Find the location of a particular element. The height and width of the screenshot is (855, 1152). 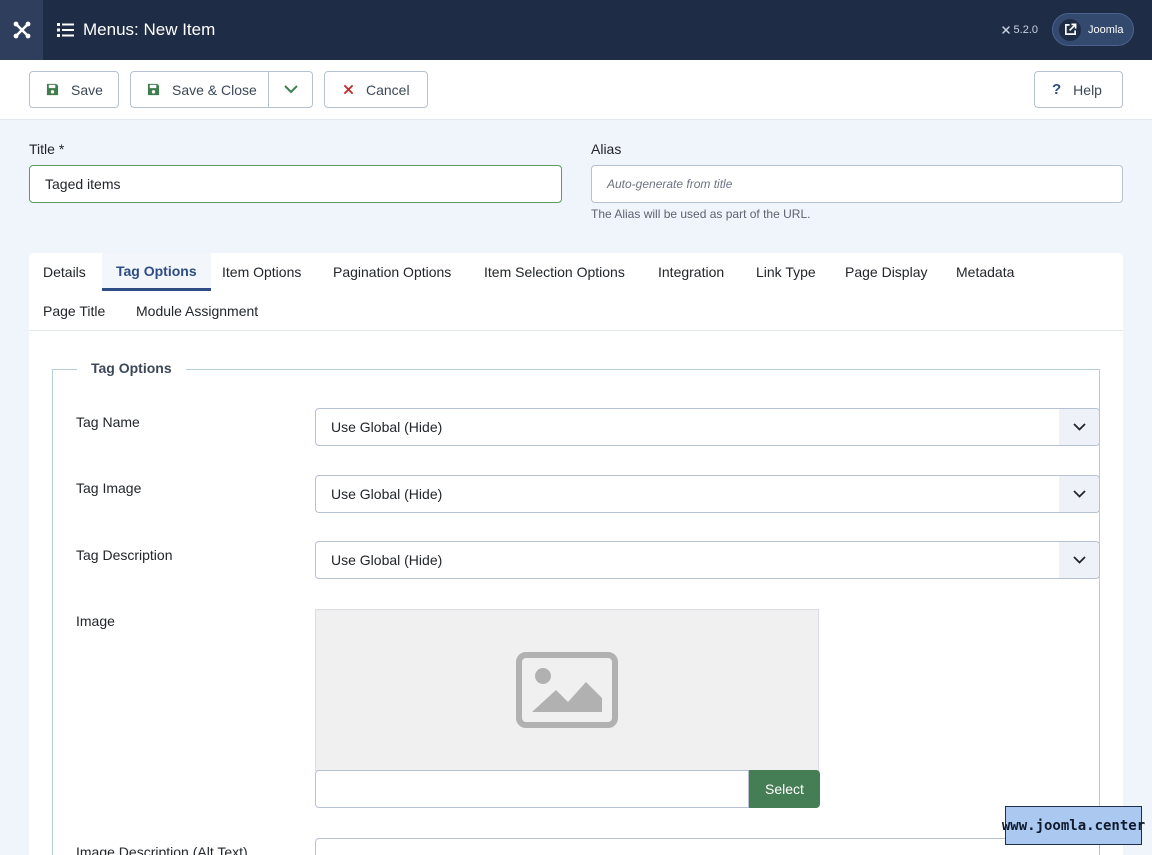

tab-page-display: Page Display is located at coordinates (886, 272).